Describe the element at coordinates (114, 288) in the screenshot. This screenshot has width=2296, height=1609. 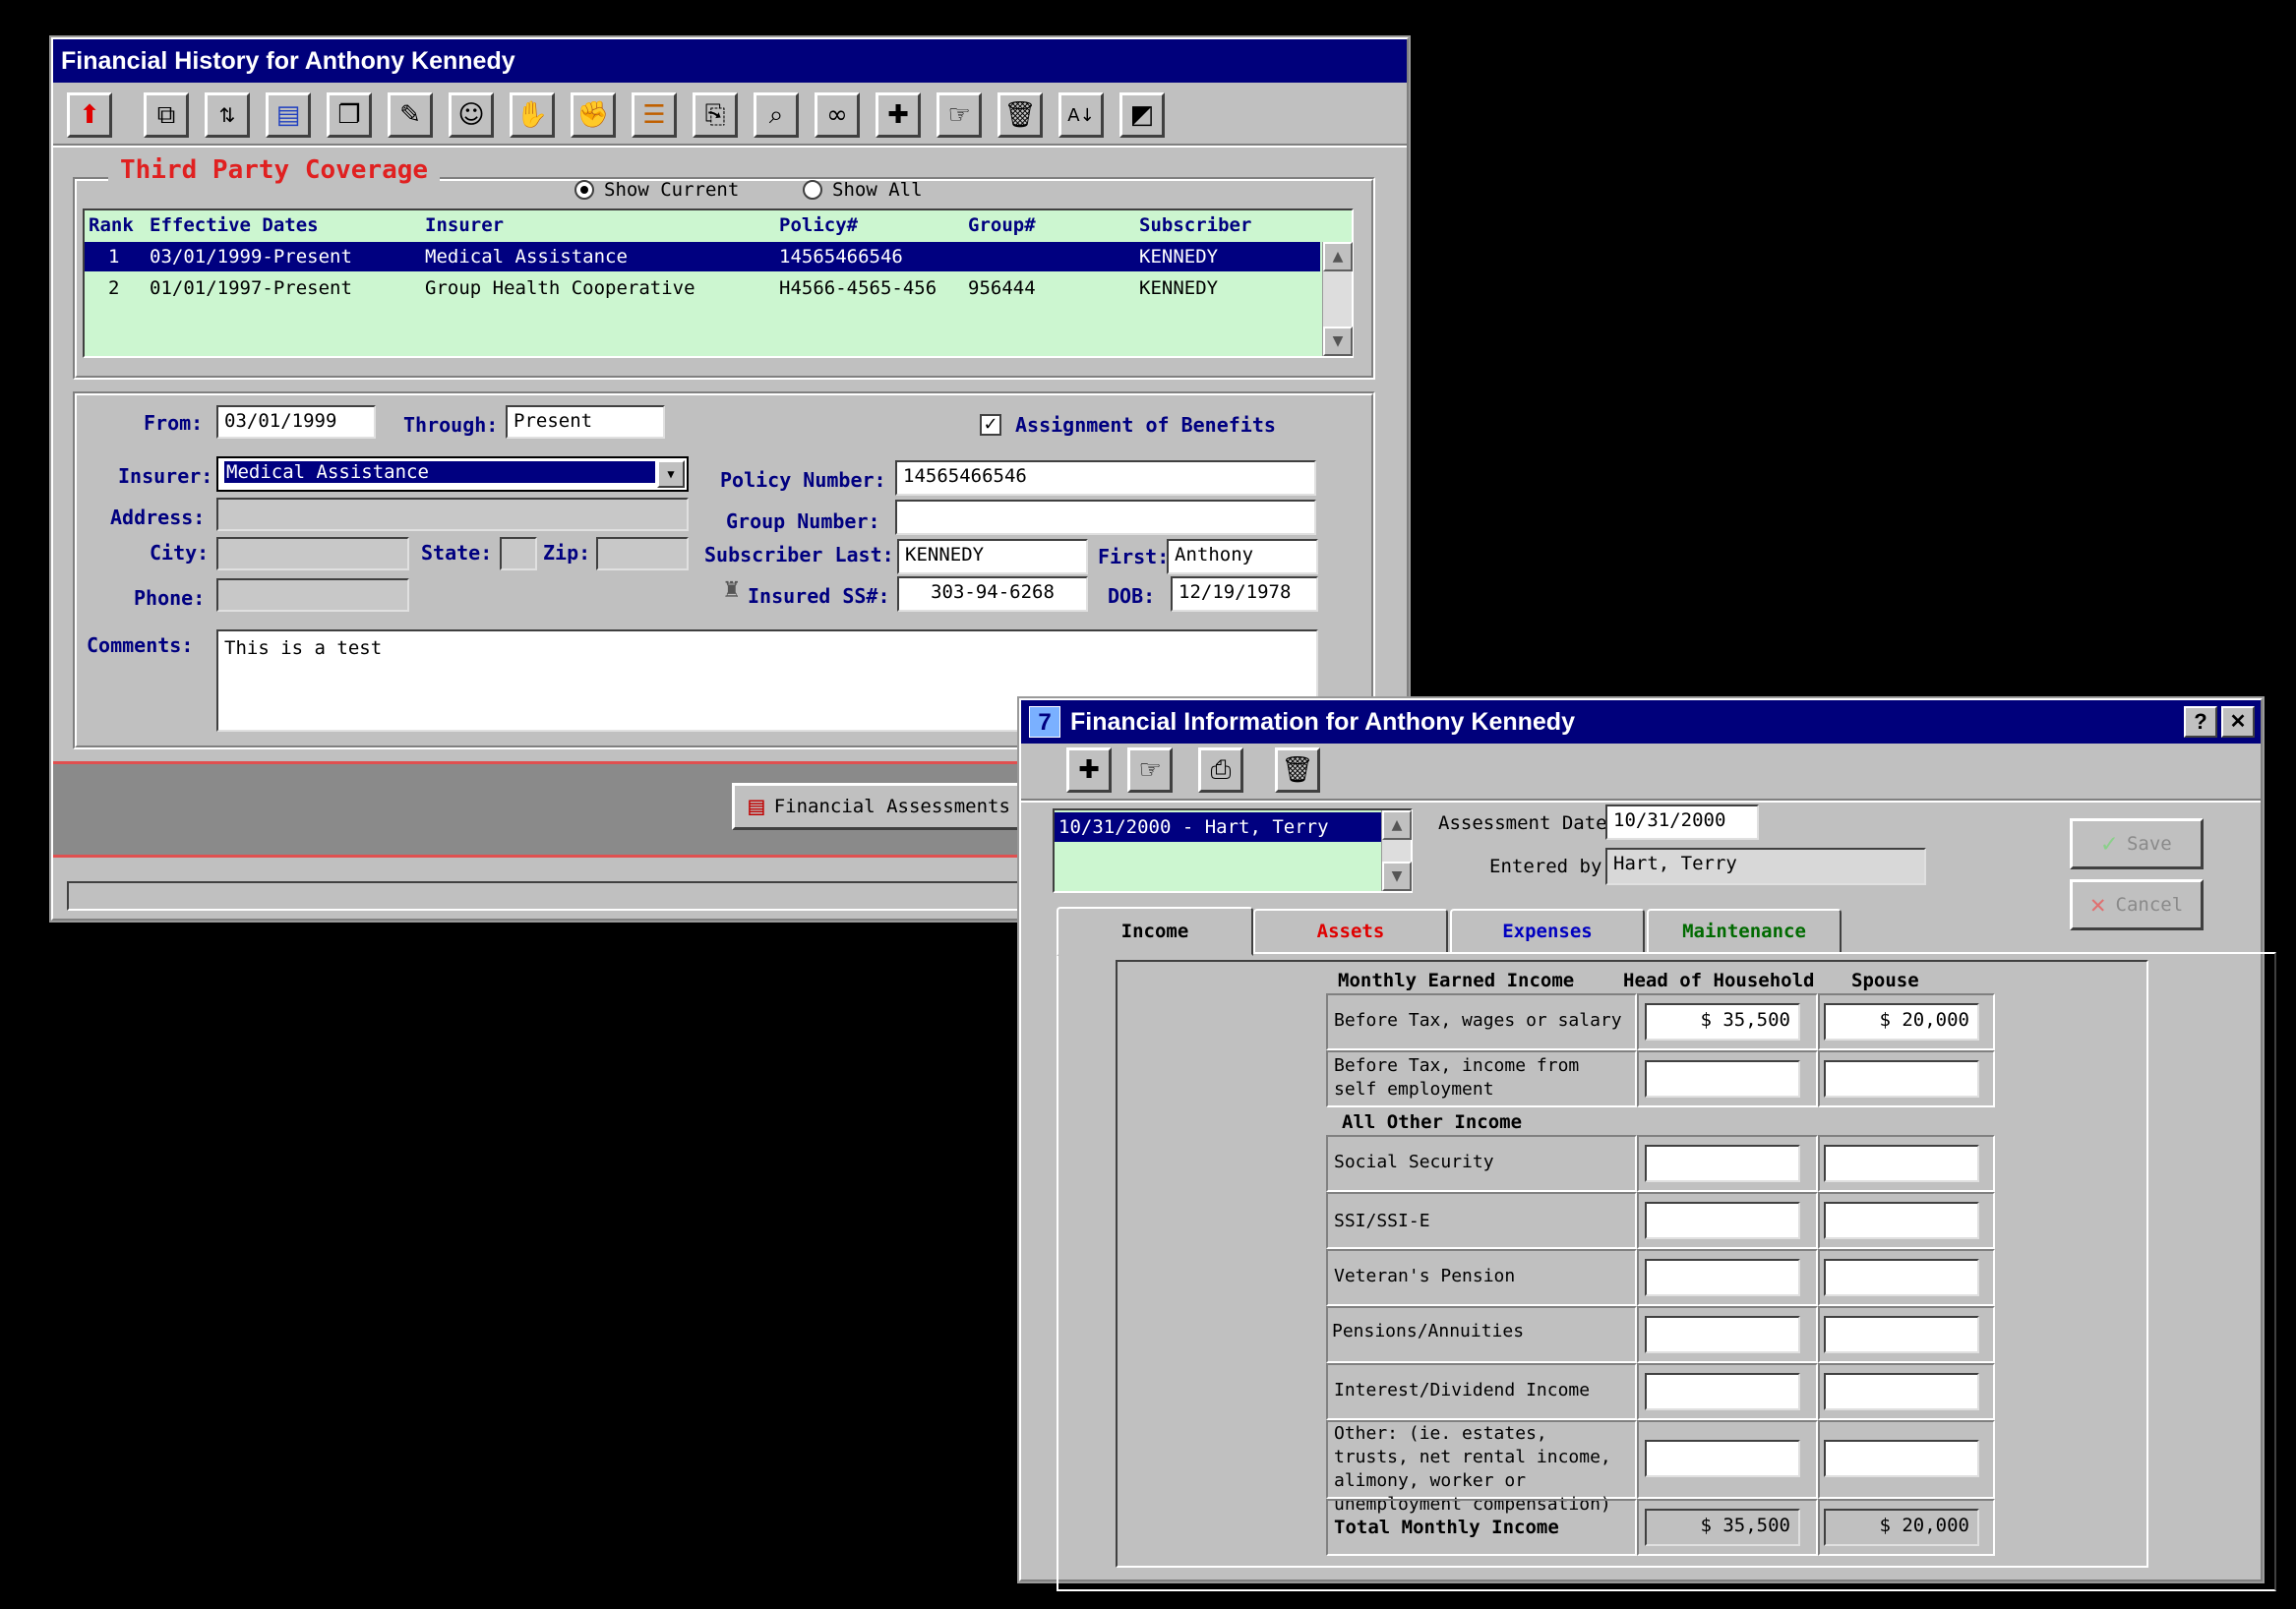
I see `cell-rank: 2` at that location.